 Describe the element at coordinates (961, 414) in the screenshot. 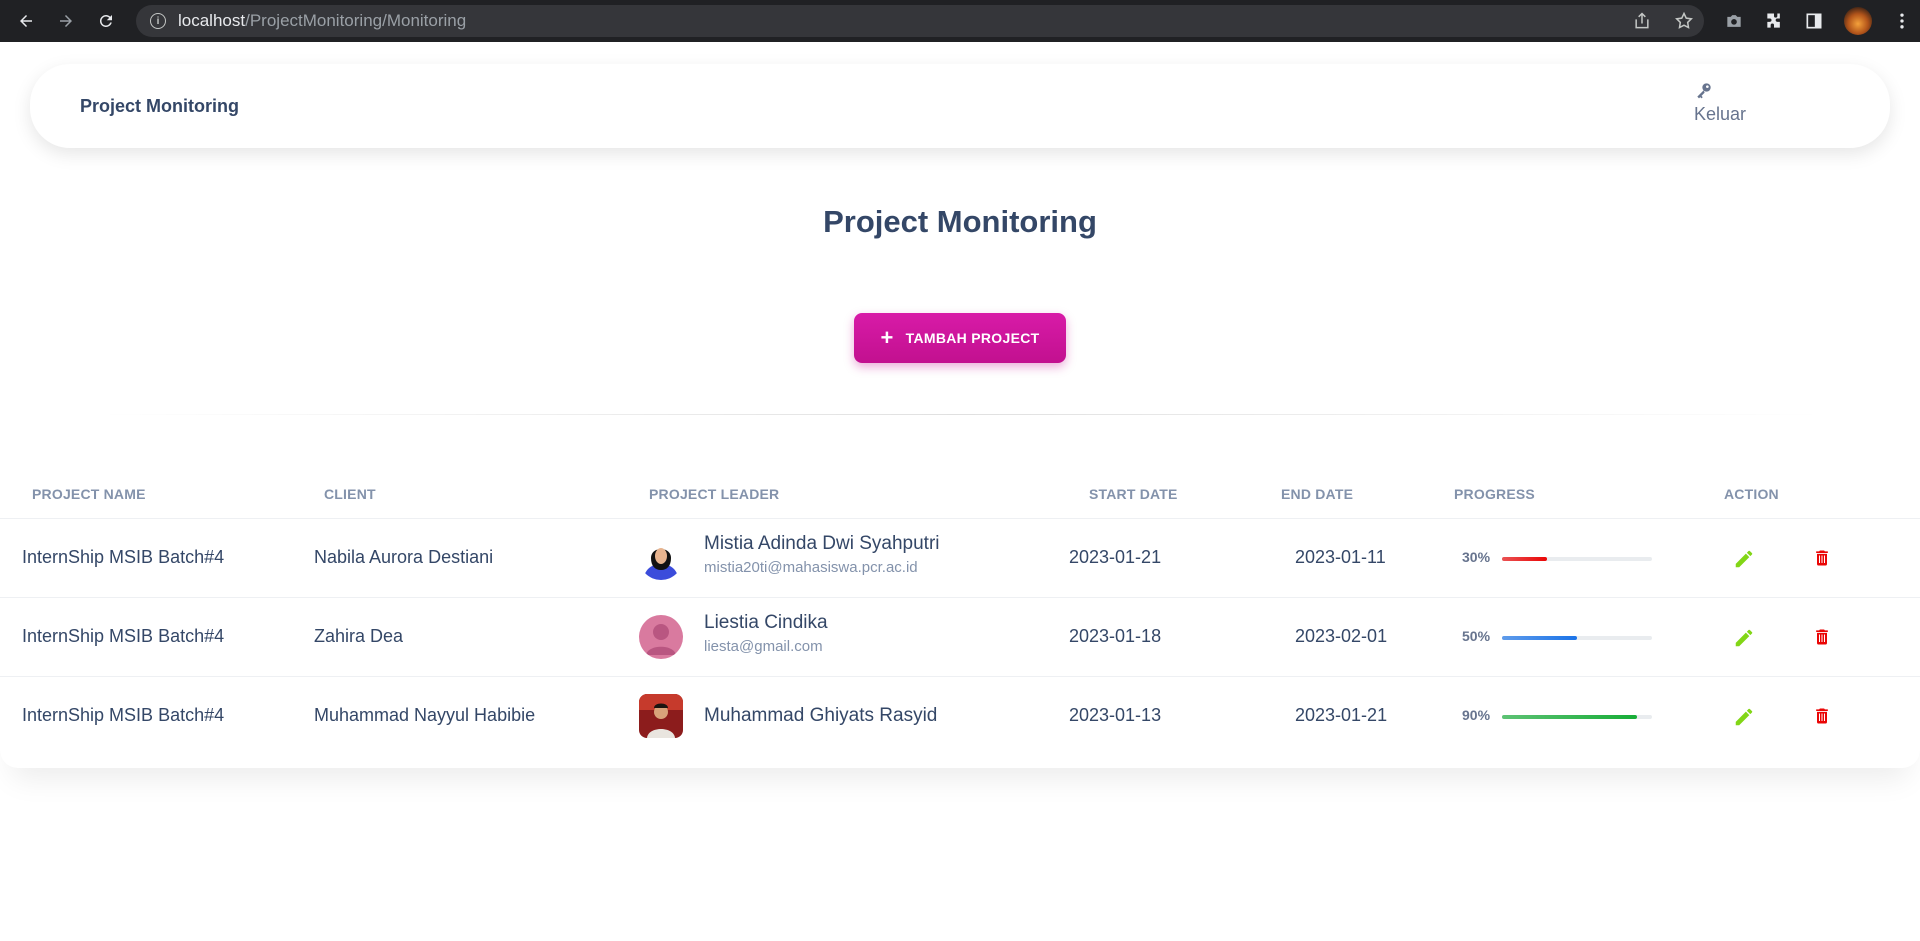

I see `divider` at that location.